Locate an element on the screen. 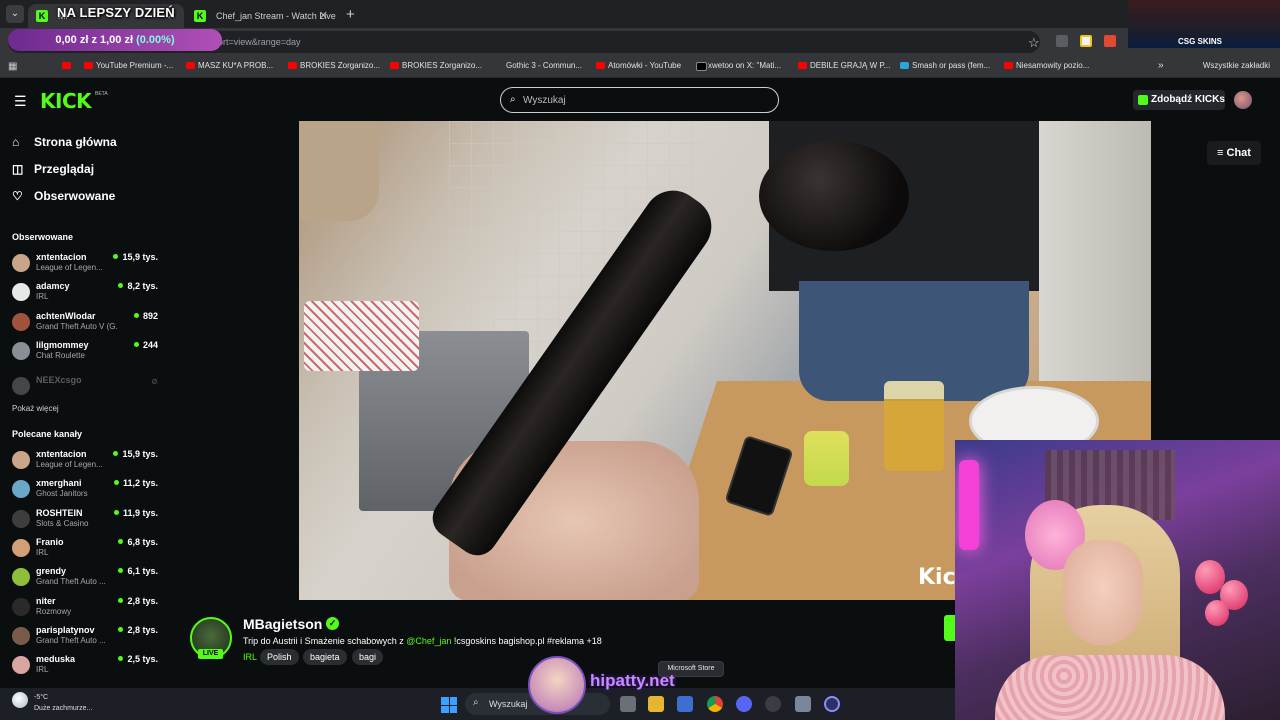  all-bookmarks-folder: Wszystkie zakładki is located at coordinates (1236, 65).